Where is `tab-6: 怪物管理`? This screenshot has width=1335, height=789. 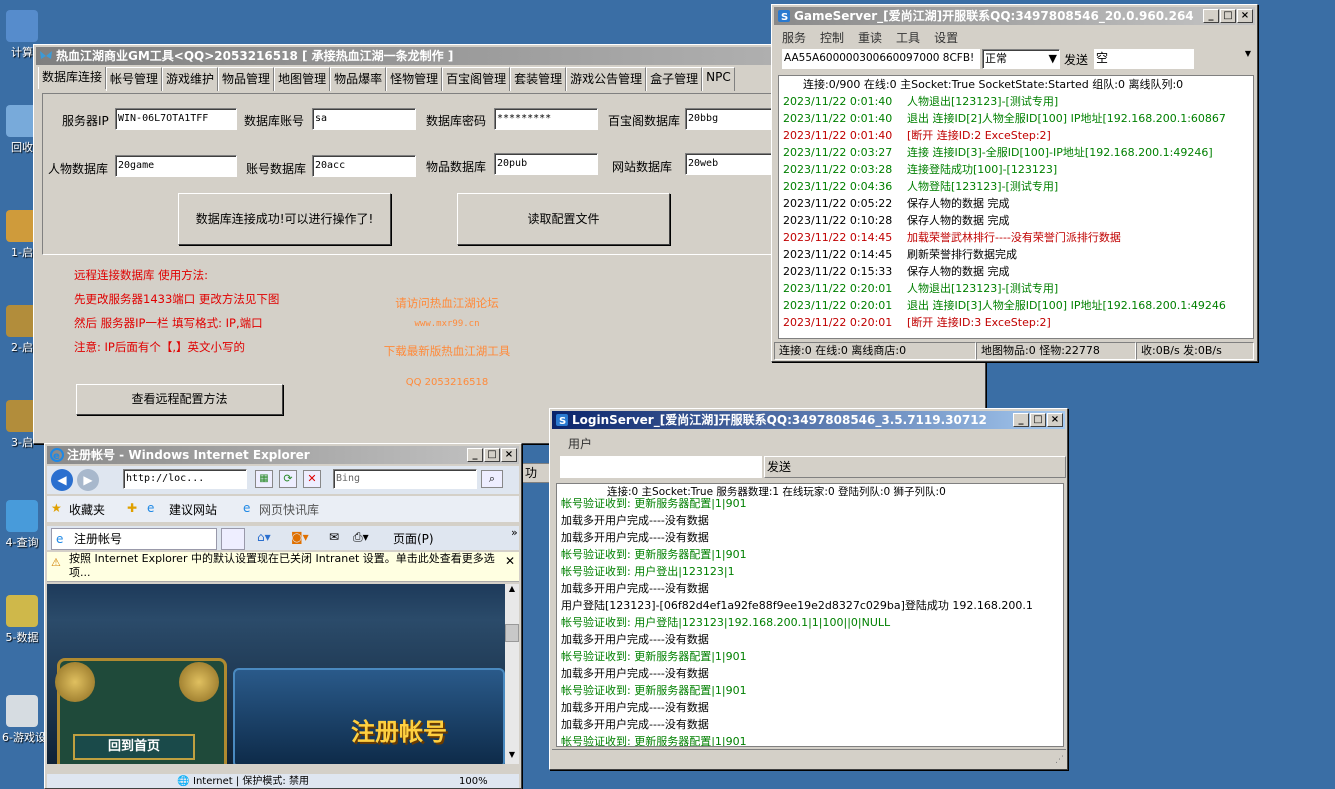 tab-6: 怪物管理 is located at coordinates (414, 79).